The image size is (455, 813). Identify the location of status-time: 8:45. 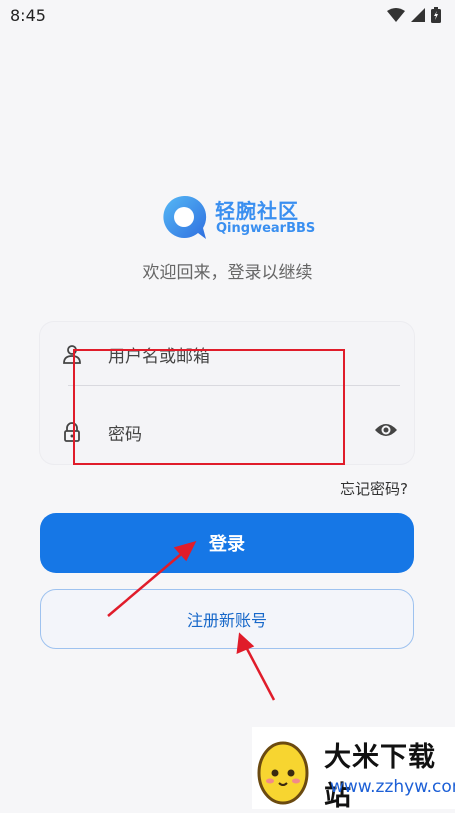
(28, 15).